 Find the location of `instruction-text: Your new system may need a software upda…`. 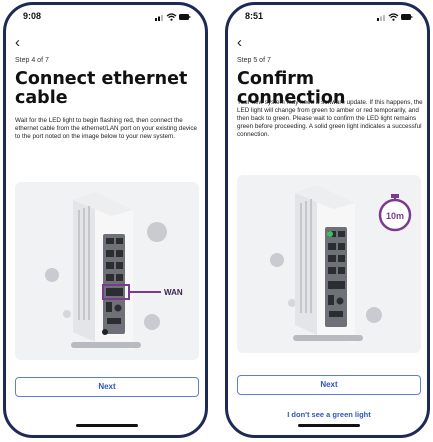

instruction-text: Your new system may need a software upda… is located at coordinates (330, 118).